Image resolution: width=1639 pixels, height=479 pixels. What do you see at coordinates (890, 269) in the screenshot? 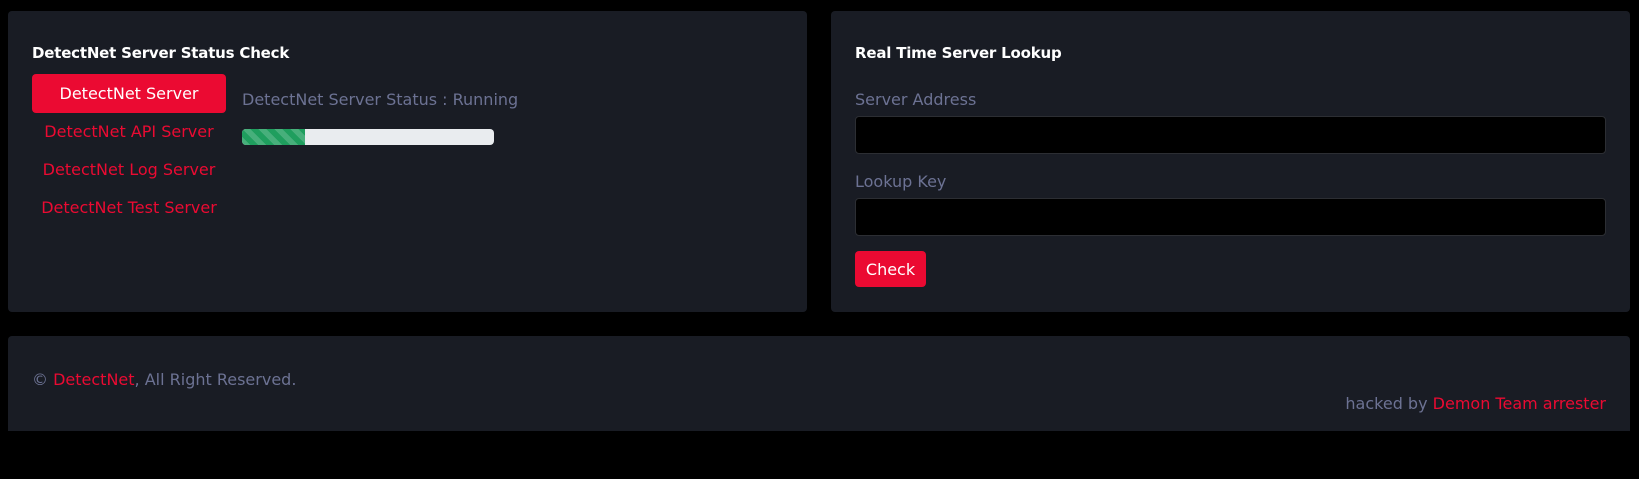
I see `check-button: Check` at bounding box center [890, 269].